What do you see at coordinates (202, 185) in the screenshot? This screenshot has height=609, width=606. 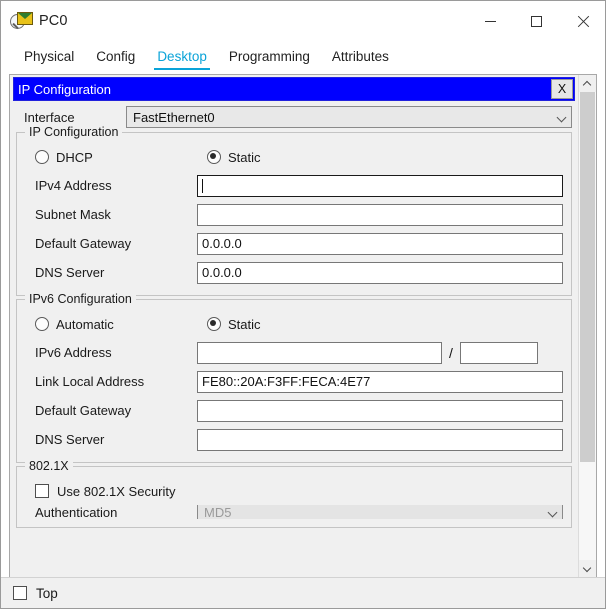 I see `text-caret` at bounding box center [202, 185].